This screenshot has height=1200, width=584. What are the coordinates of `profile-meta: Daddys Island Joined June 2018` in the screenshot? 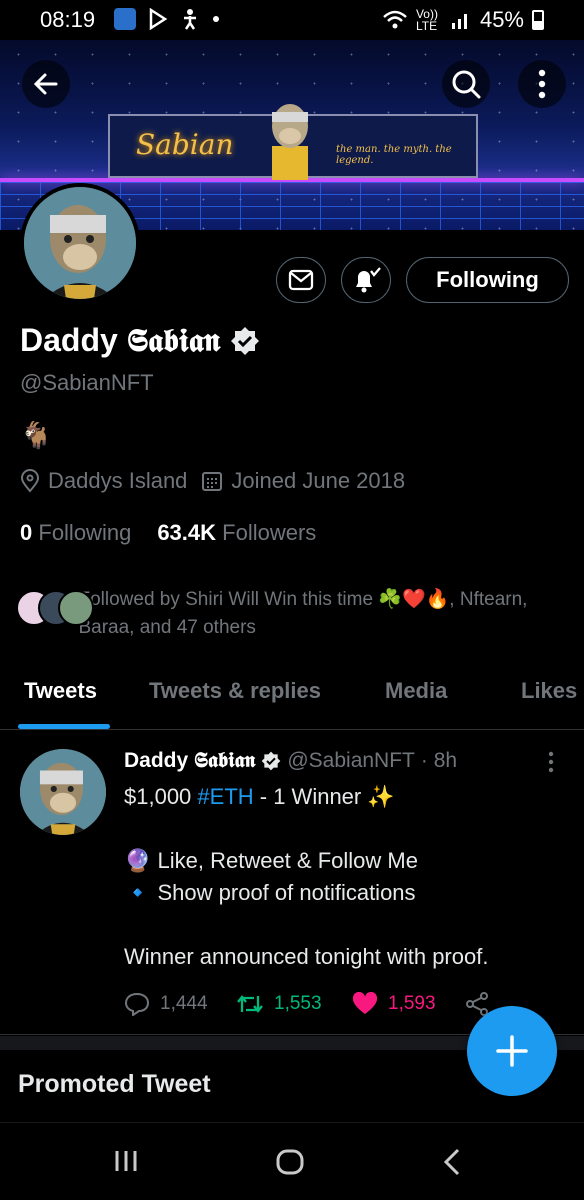 It's located at (219, 481).